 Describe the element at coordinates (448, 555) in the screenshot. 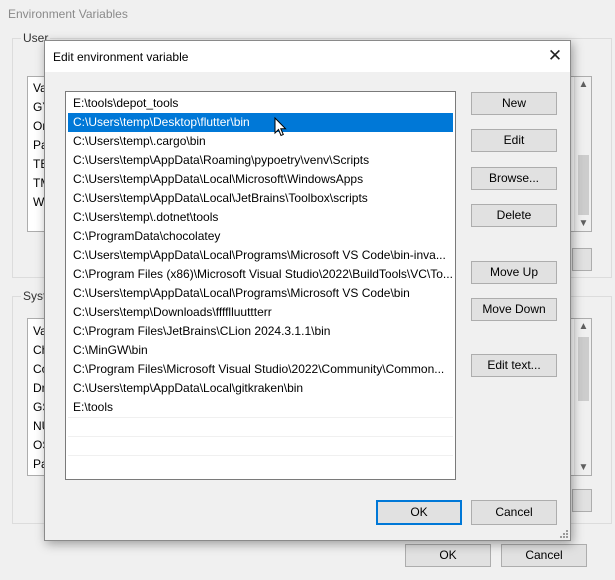

I see `env-ok-button: OK` at that location.